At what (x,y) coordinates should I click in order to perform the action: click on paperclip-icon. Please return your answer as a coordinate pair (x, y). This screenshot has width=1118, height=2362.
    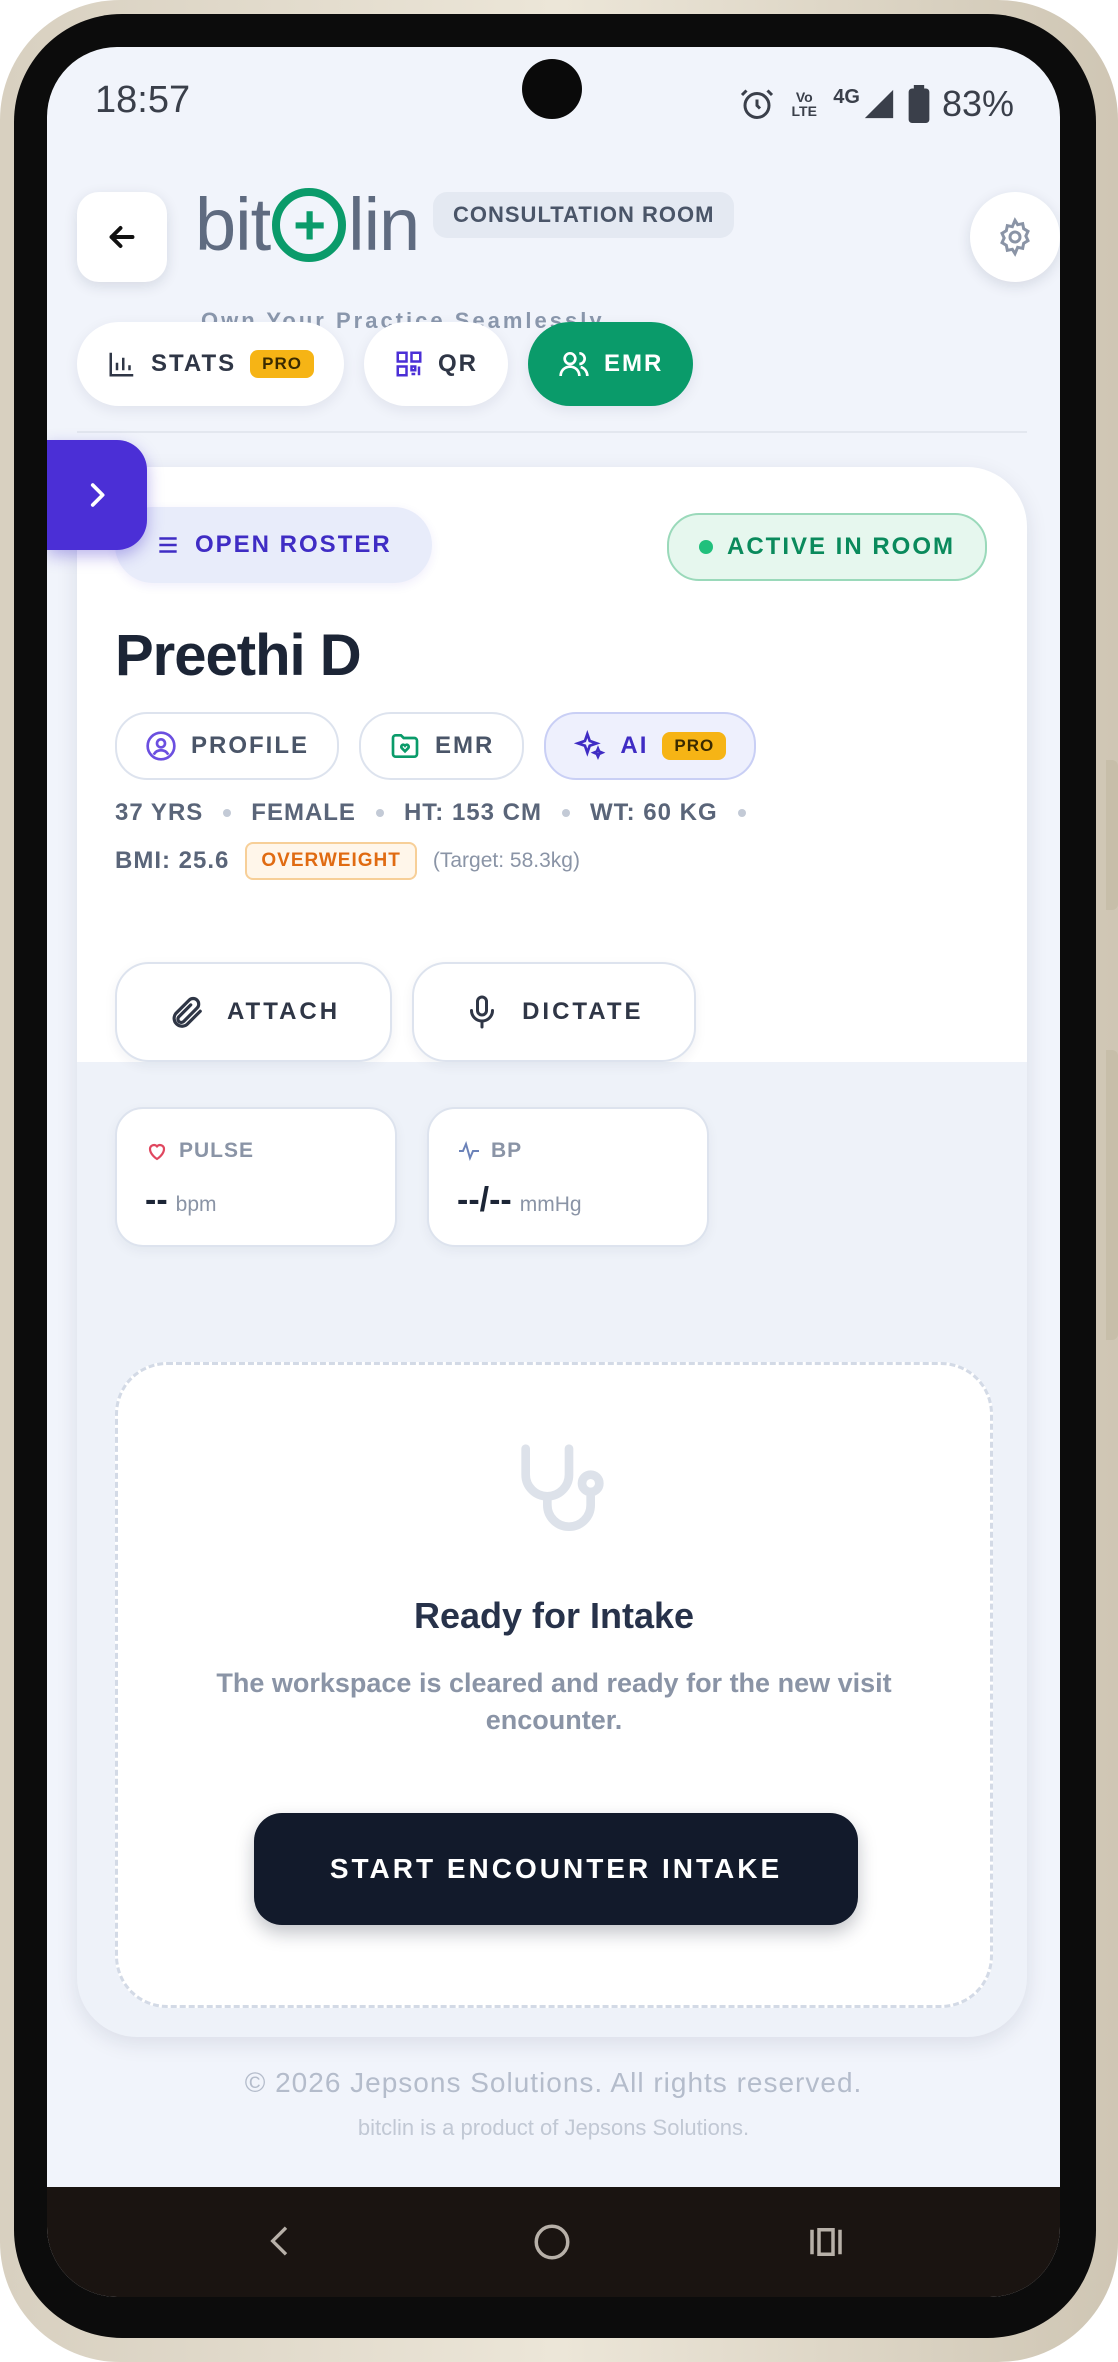
    Looking at the image, I should click on (187, 1012).